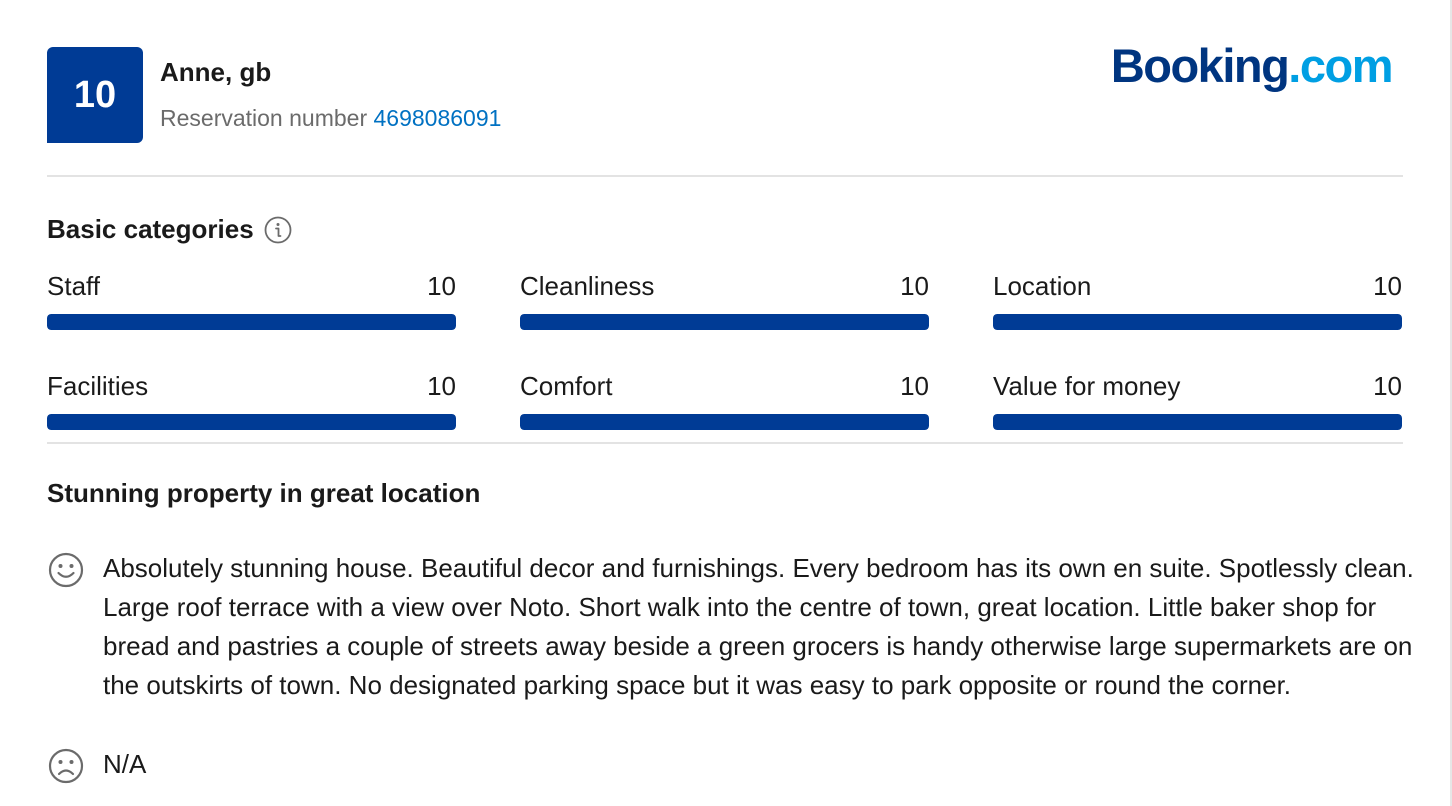 Image resolution: width=1452 pixels, height=806 pixels. I want to click on review-title: Stunning property in great location, so click(264, 493).